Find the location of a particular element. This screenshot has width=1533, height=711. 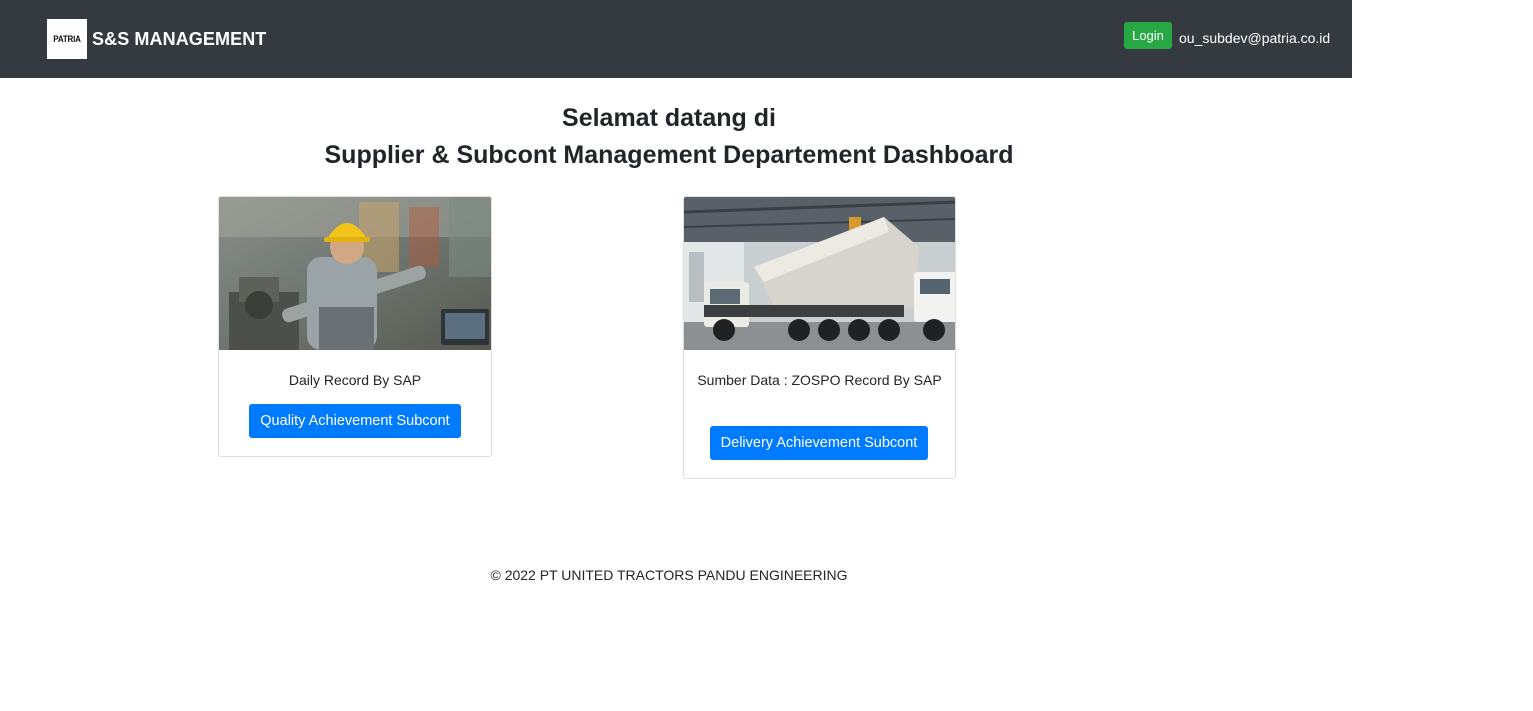

logo-text: PATRIA is located at coordinates (67, 39).